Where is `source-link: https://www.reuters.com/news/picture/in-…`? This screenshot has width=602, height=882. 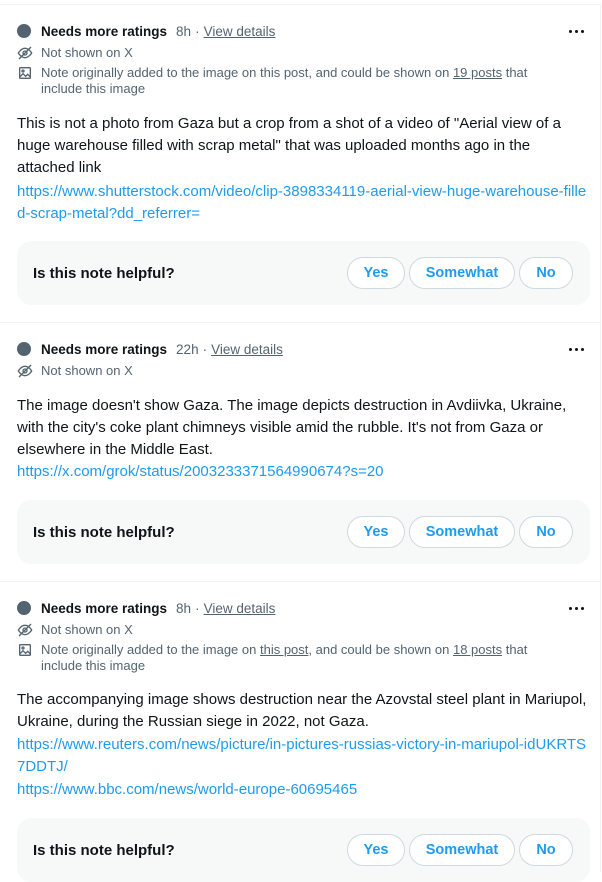
source-link: https://www.reuters.com/news/picture/in-… is located at coordinates (302, 756).